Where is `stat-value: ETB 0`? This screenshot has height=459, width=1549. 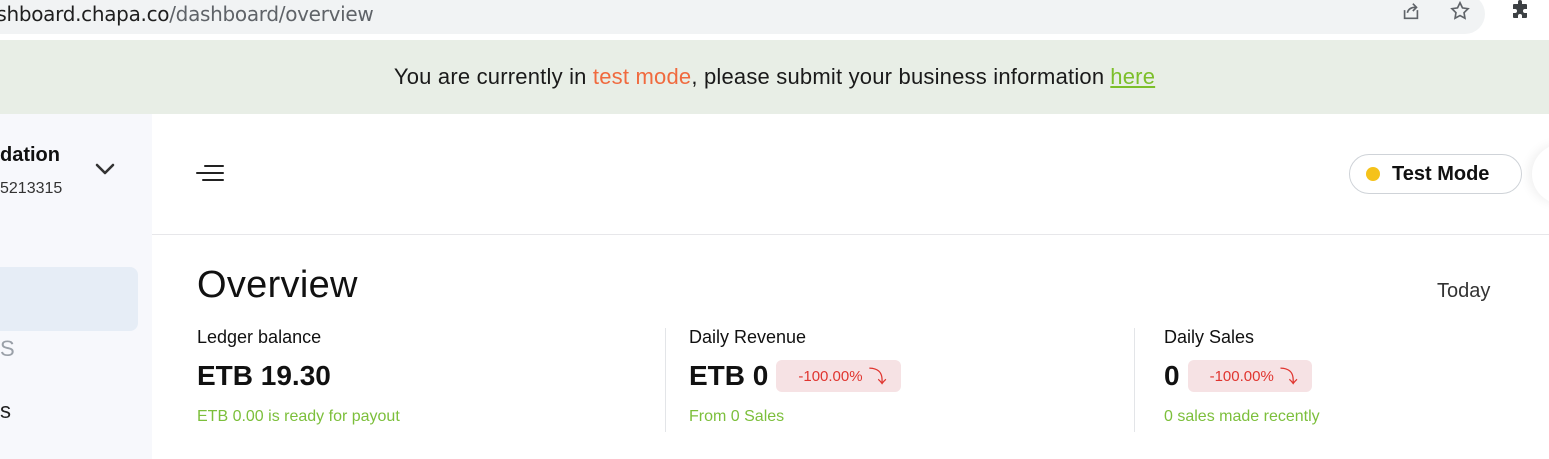
stat-value: ETB 0 is located at coordinates (729, 375).